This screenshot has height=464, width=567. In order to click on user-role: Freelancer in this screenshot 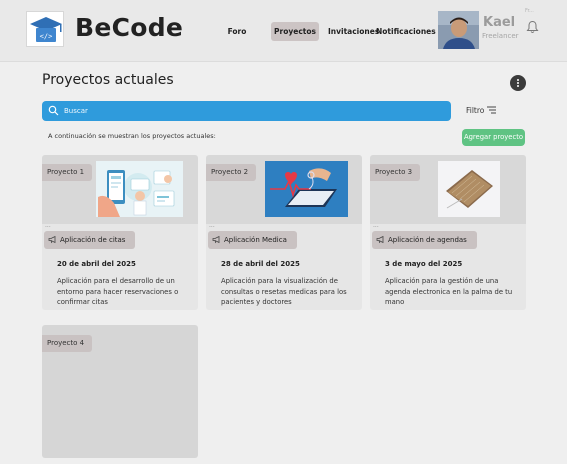, I will do `click(500, 36)`.